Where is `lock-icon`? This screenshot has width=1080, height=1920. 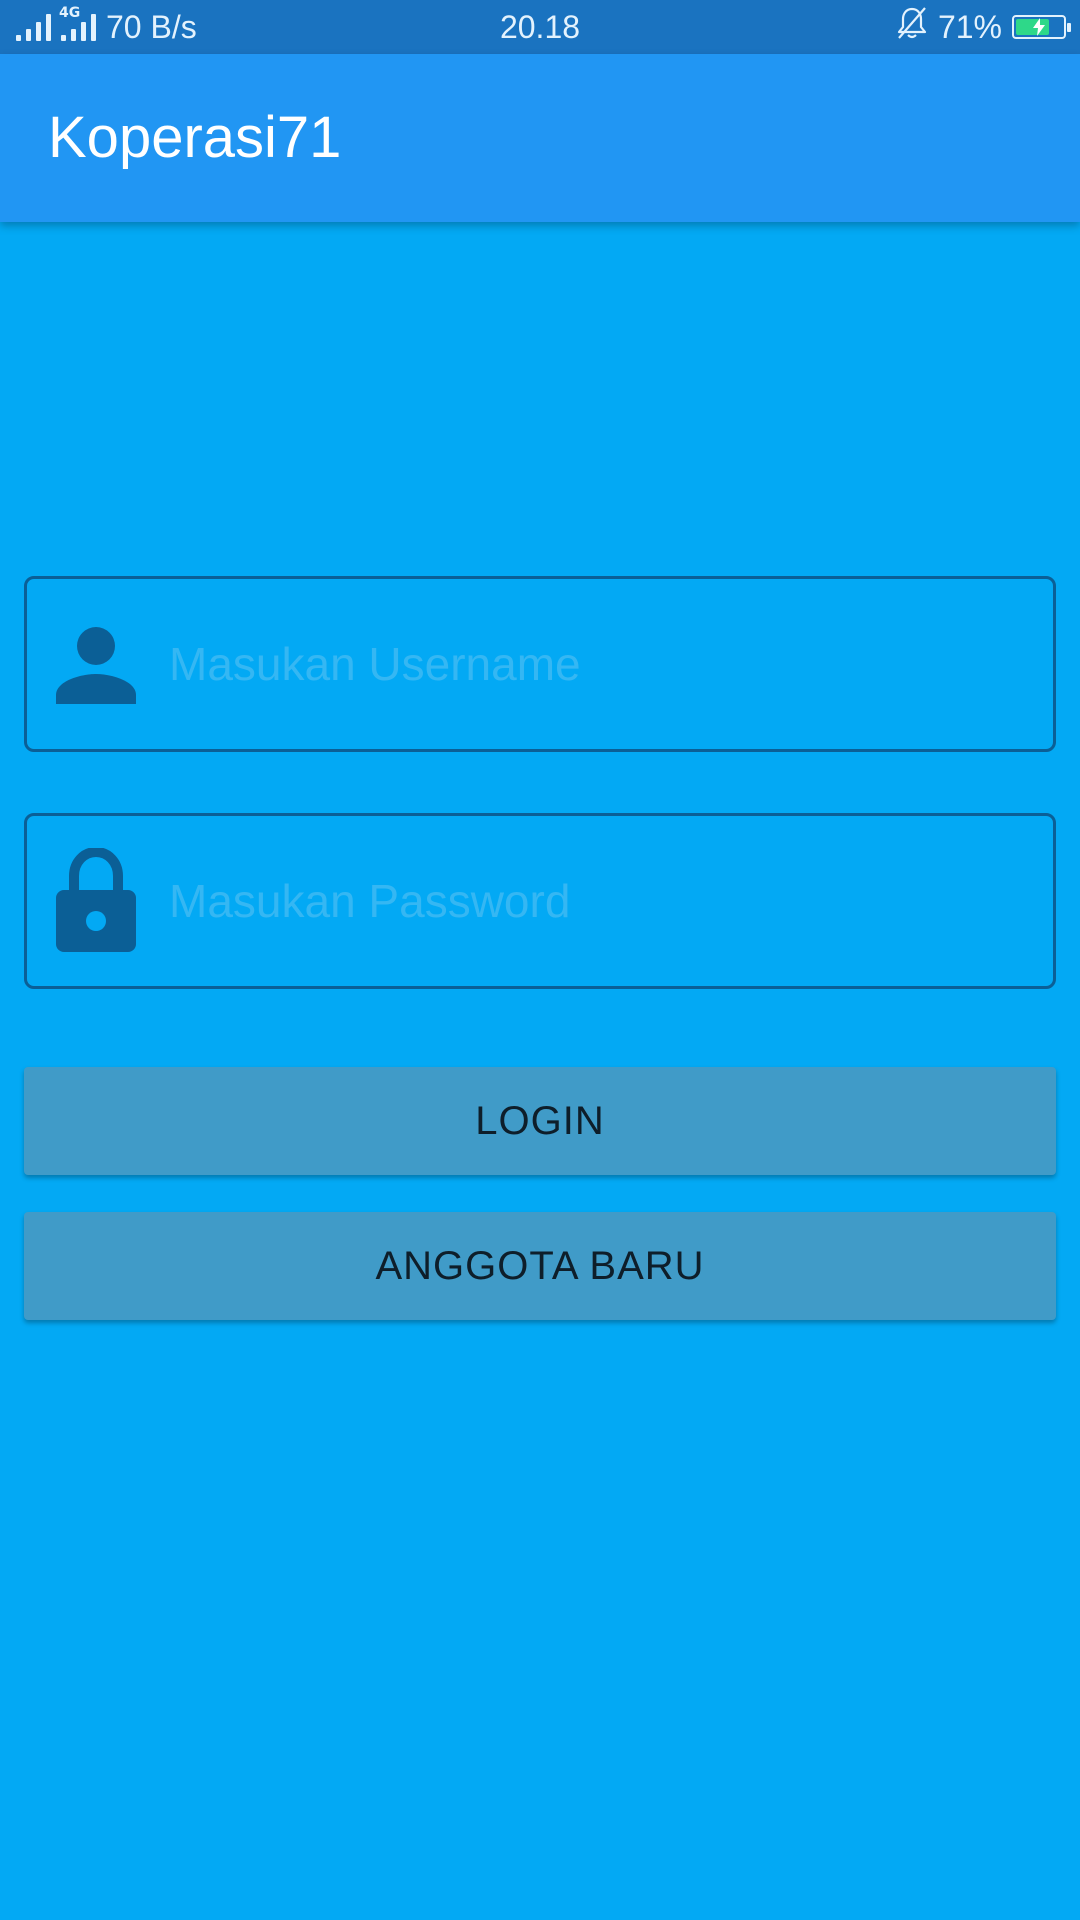 lock-icon is located at coordinates (96, 900).